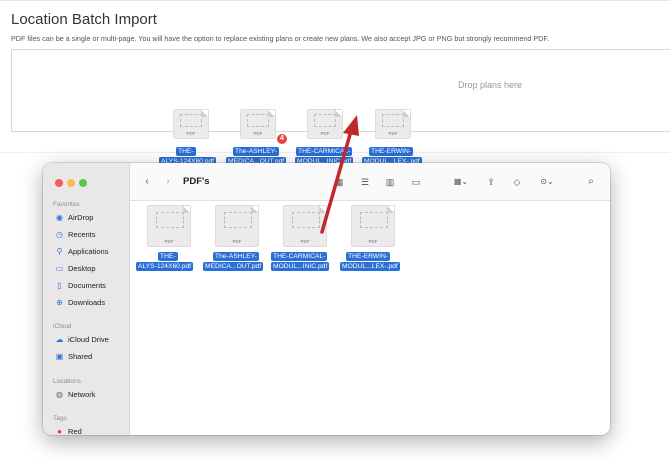  Describe the element at coordinates (196, 181) in the screenshot. I see `folder-title: PDF's` at that location.